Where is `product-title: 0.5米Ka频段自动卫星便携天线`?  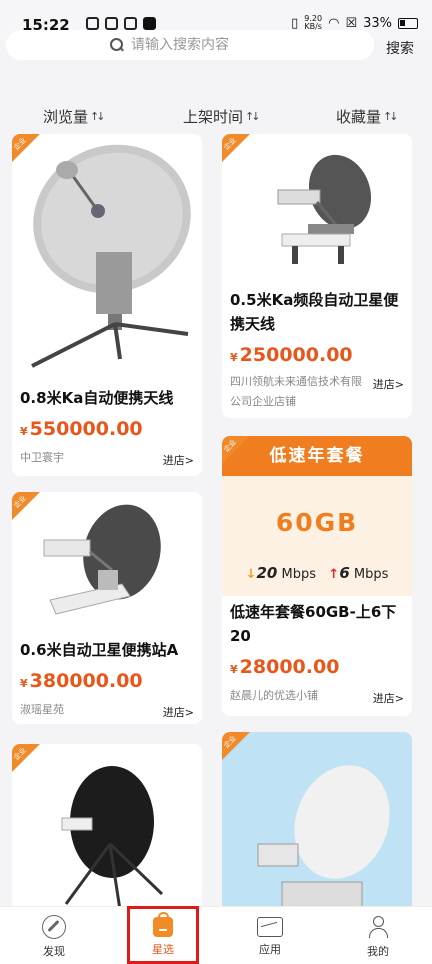 product-title: 0.5米Ka频段自动卫星便携天线 is located at coordinates (314, 312).